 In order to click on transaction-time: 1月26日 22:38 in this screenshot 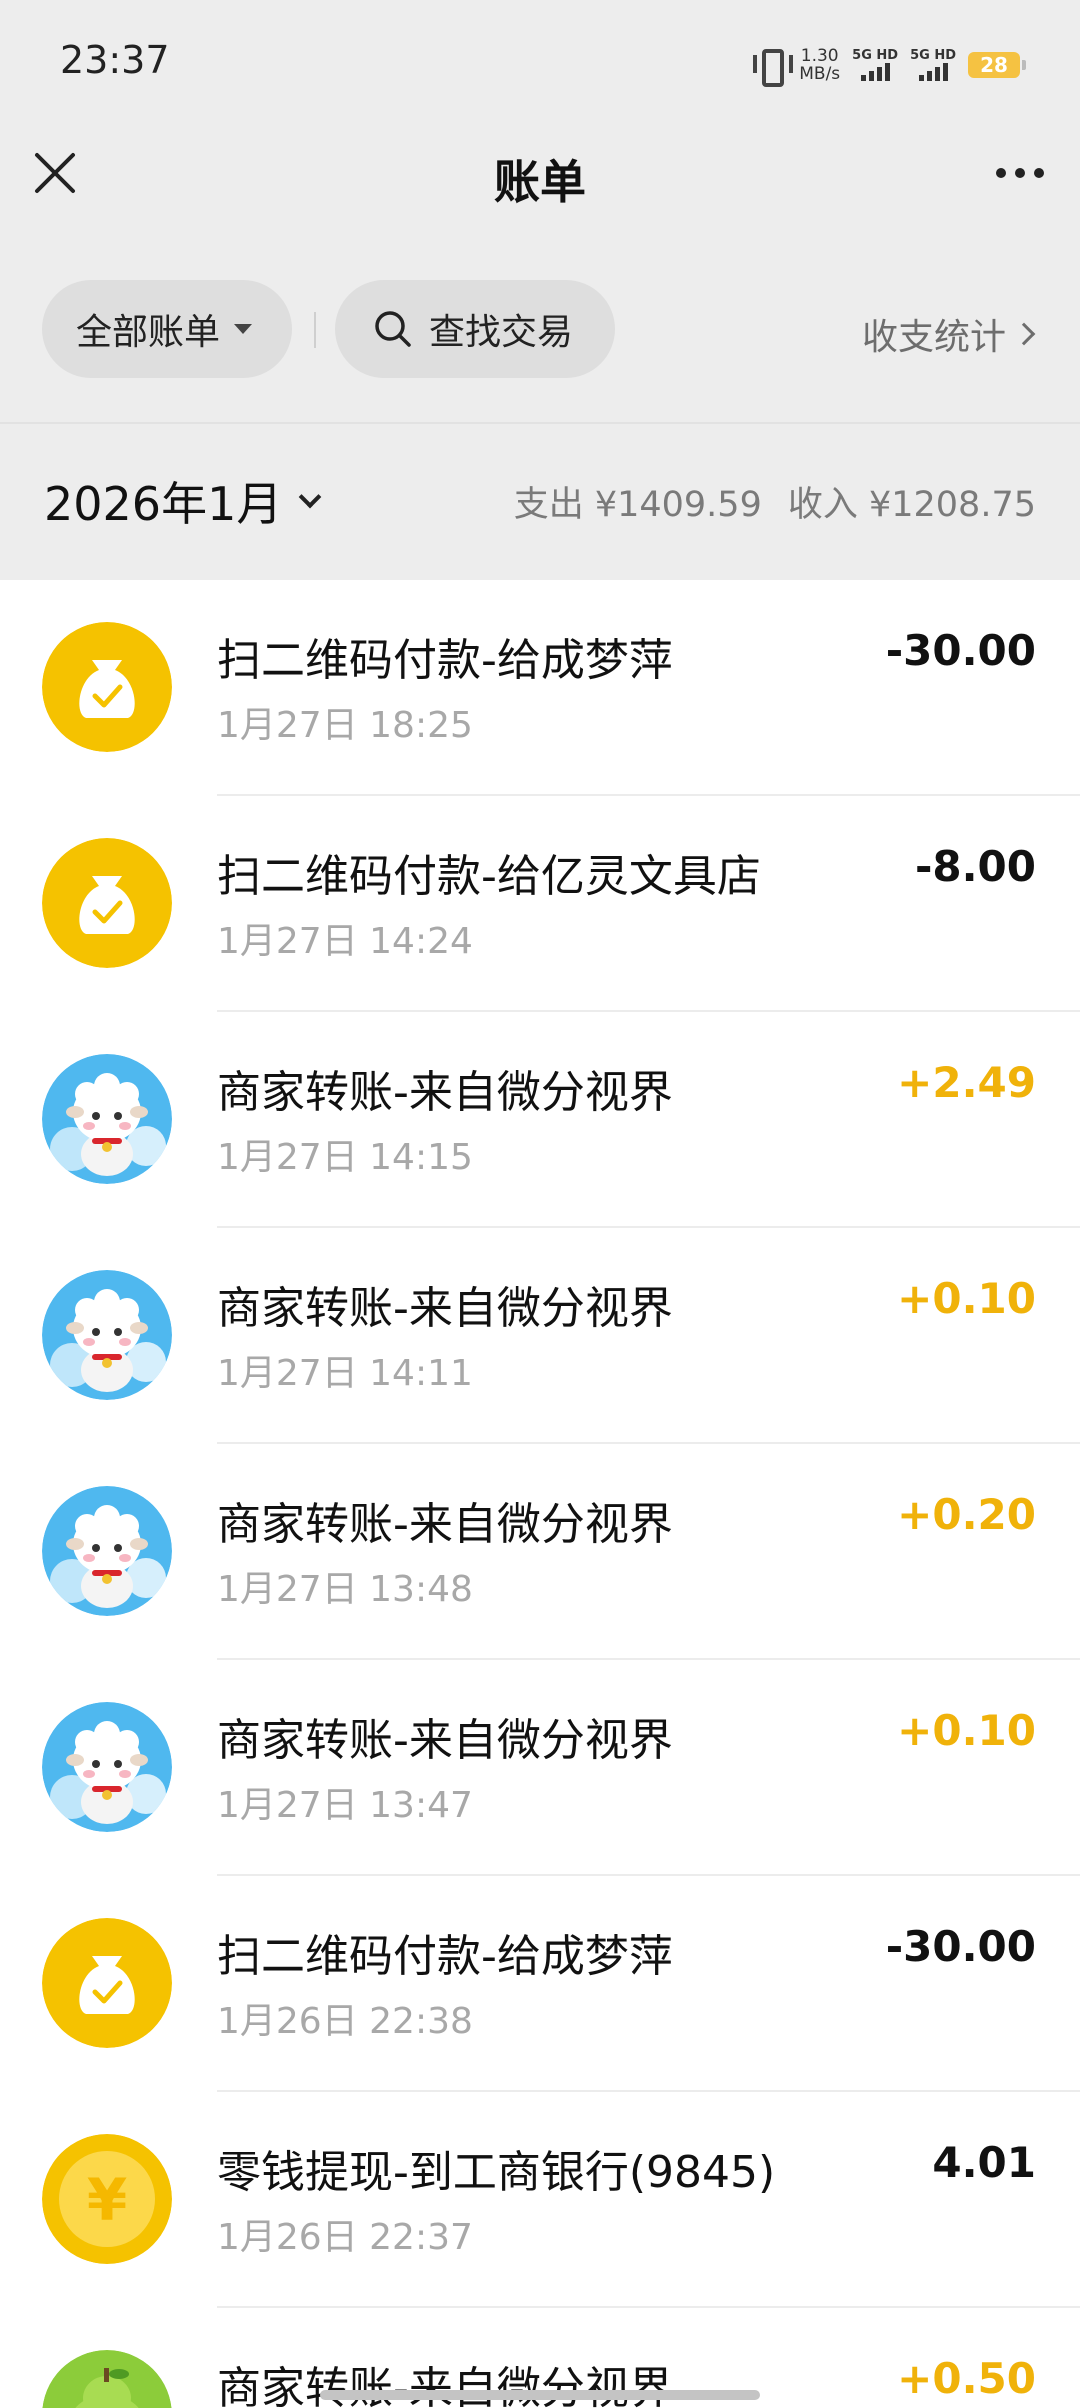, I will do `click(345, 2021)`.